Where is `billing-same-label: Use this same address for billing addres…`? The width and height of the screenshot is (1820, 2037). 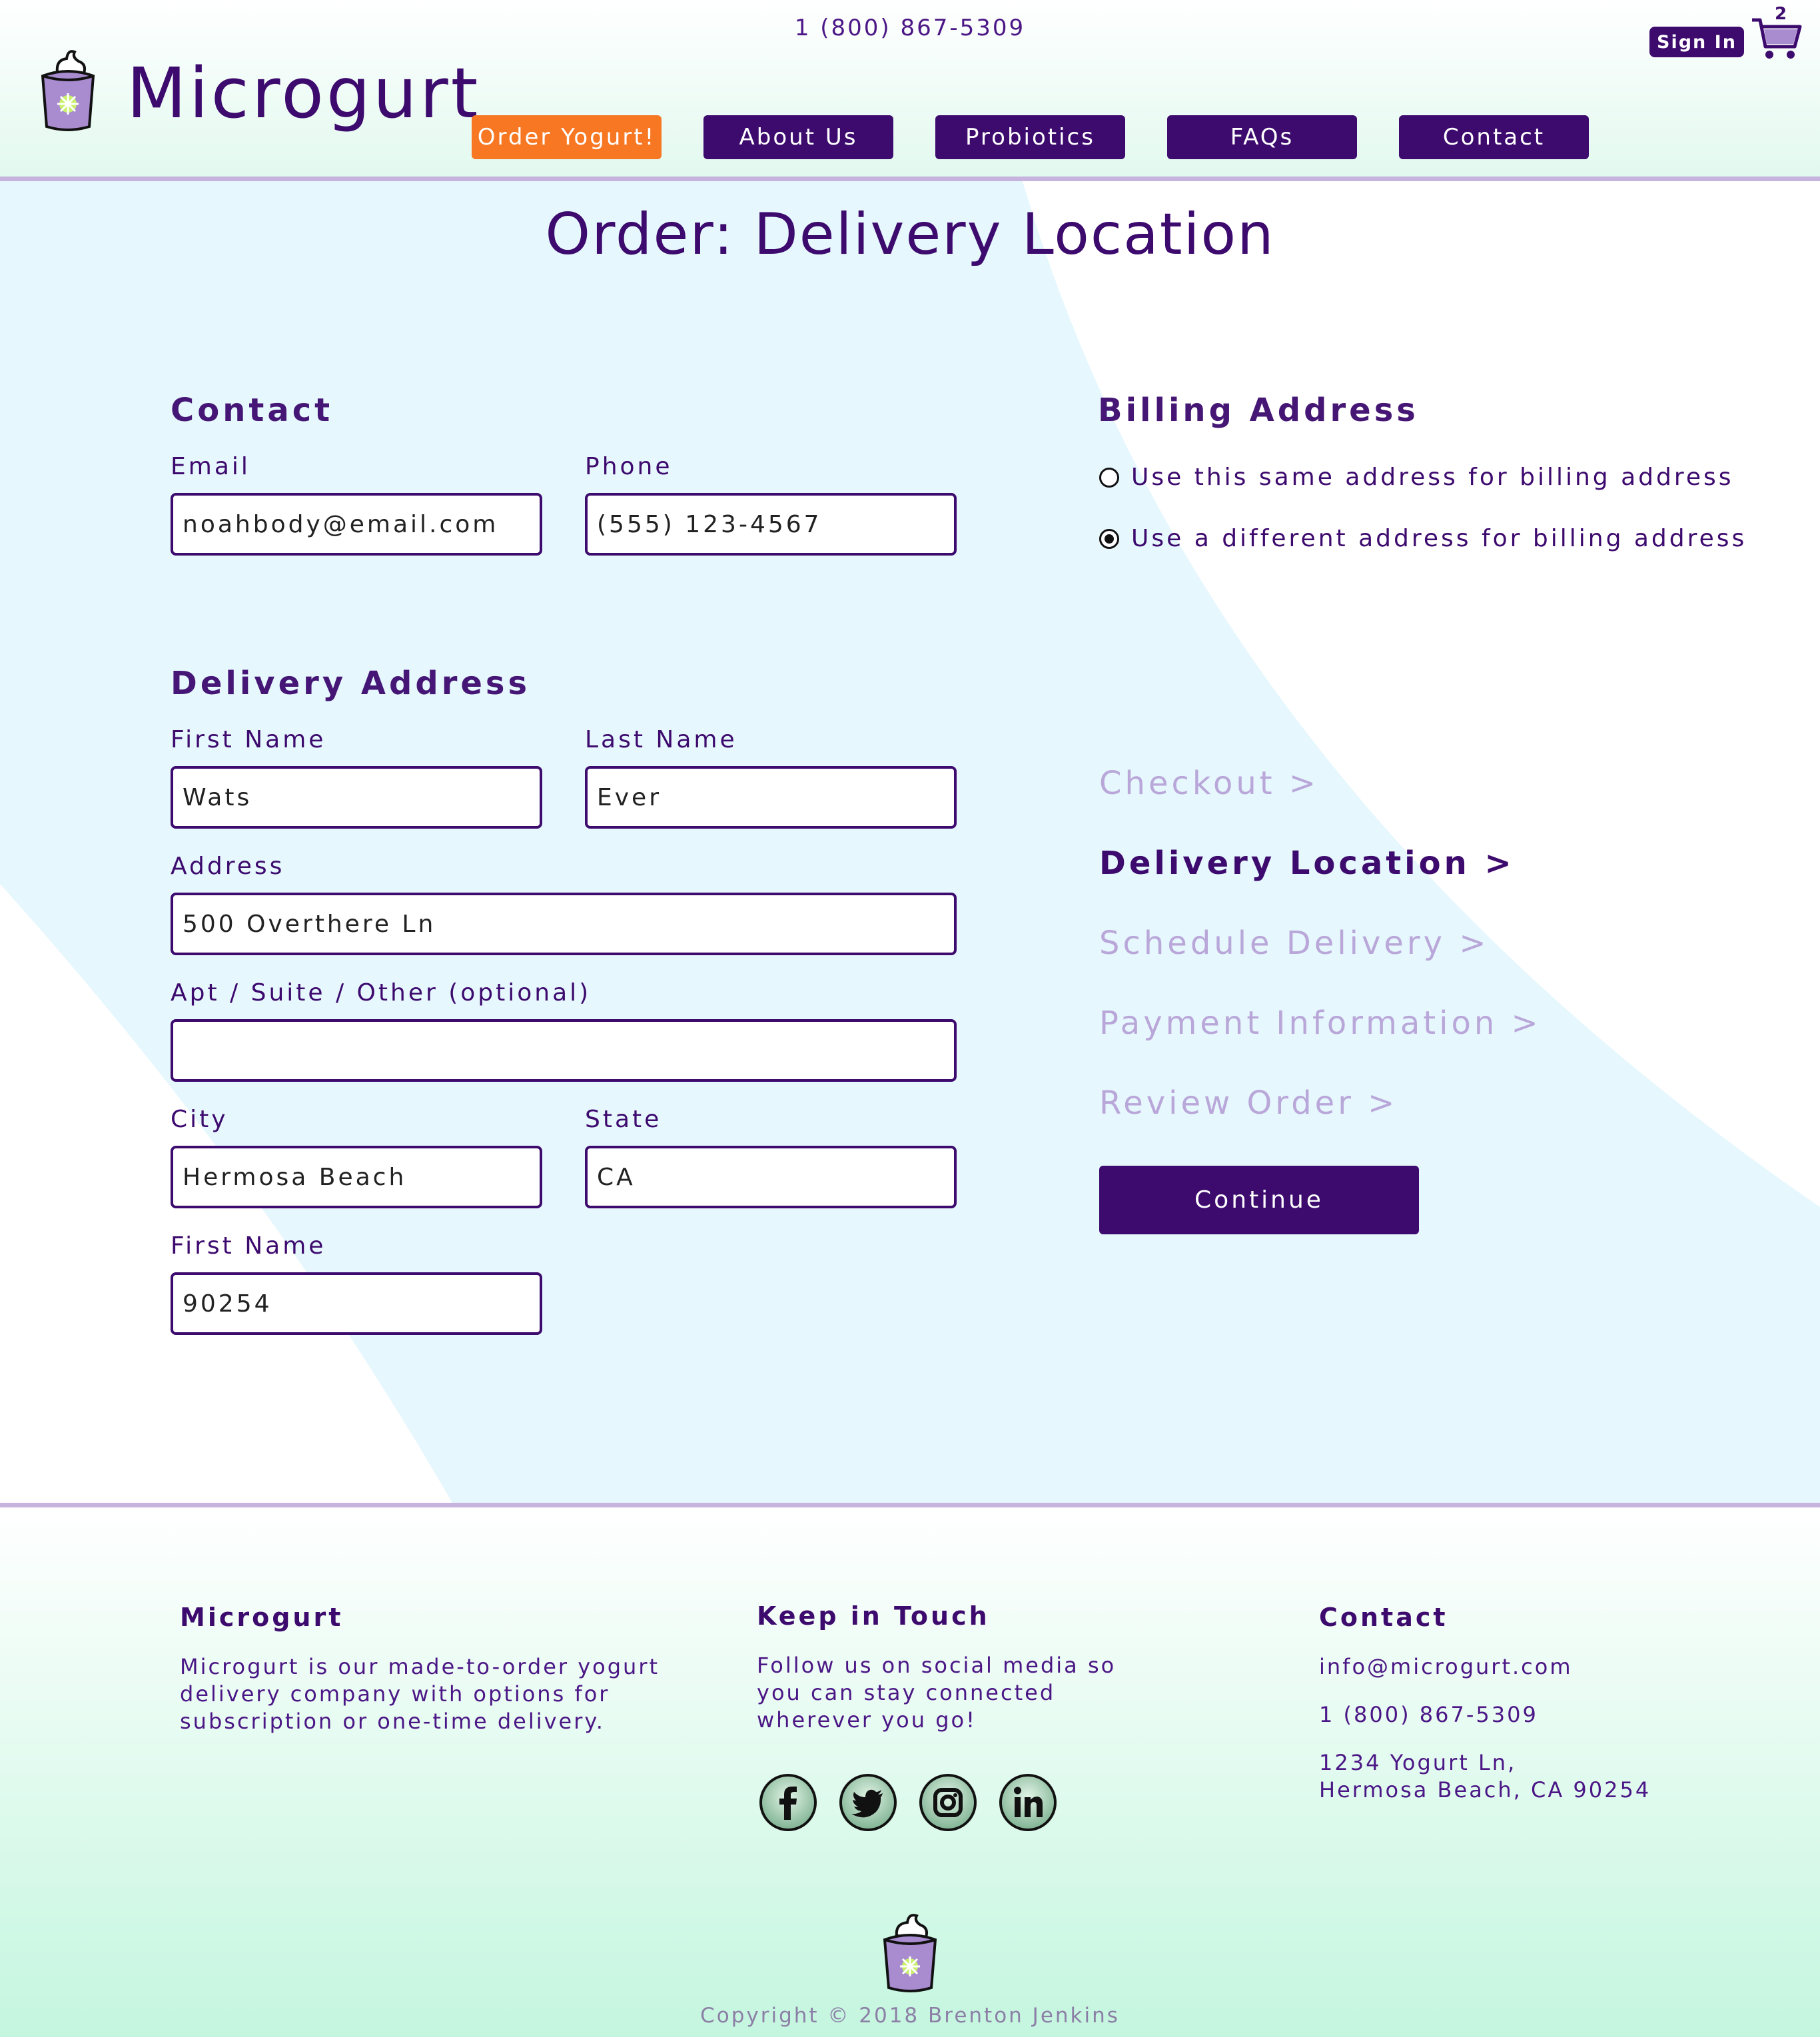
billing-same-label: Use this same address for billing addres… is located at coordinates (1432, 477).